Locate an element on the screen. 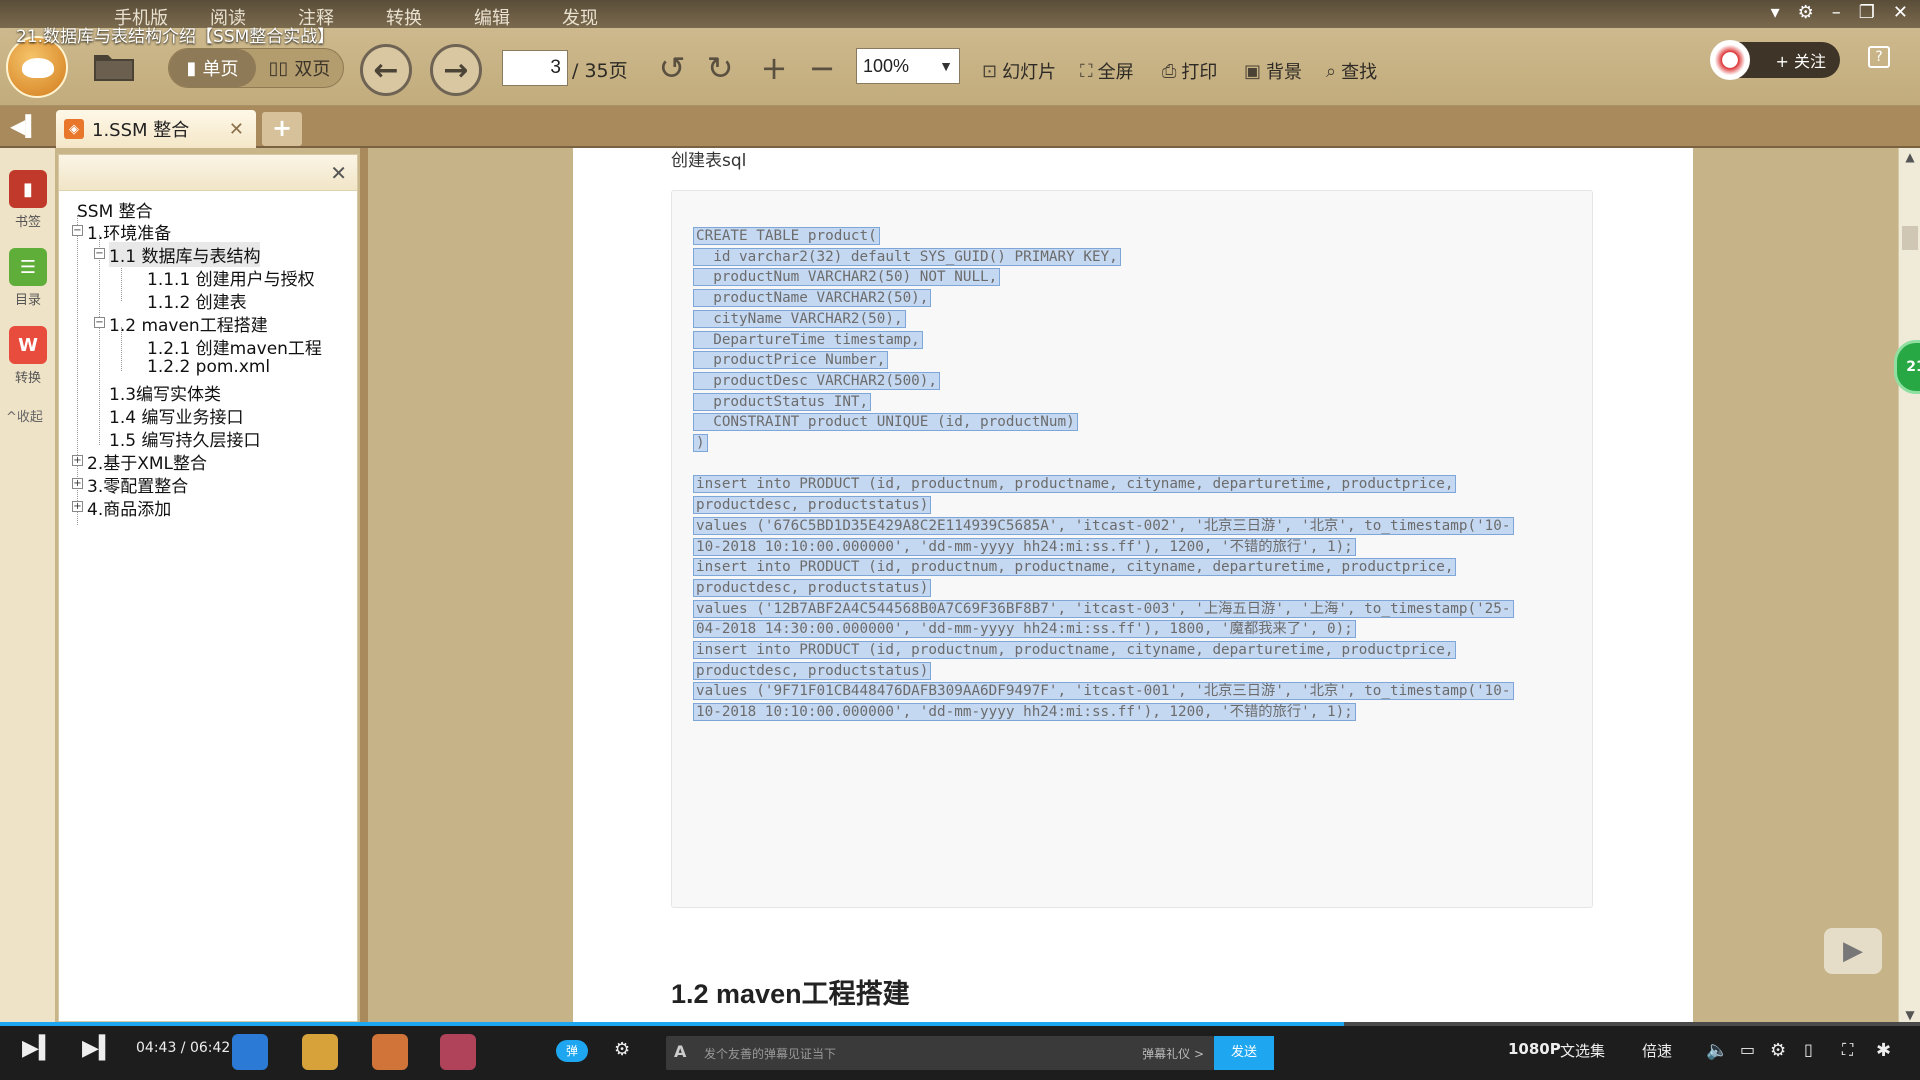 The width and height of the screenshot is (1920, 1080). zoom-in-button: + is located at coordinates (774, 68).